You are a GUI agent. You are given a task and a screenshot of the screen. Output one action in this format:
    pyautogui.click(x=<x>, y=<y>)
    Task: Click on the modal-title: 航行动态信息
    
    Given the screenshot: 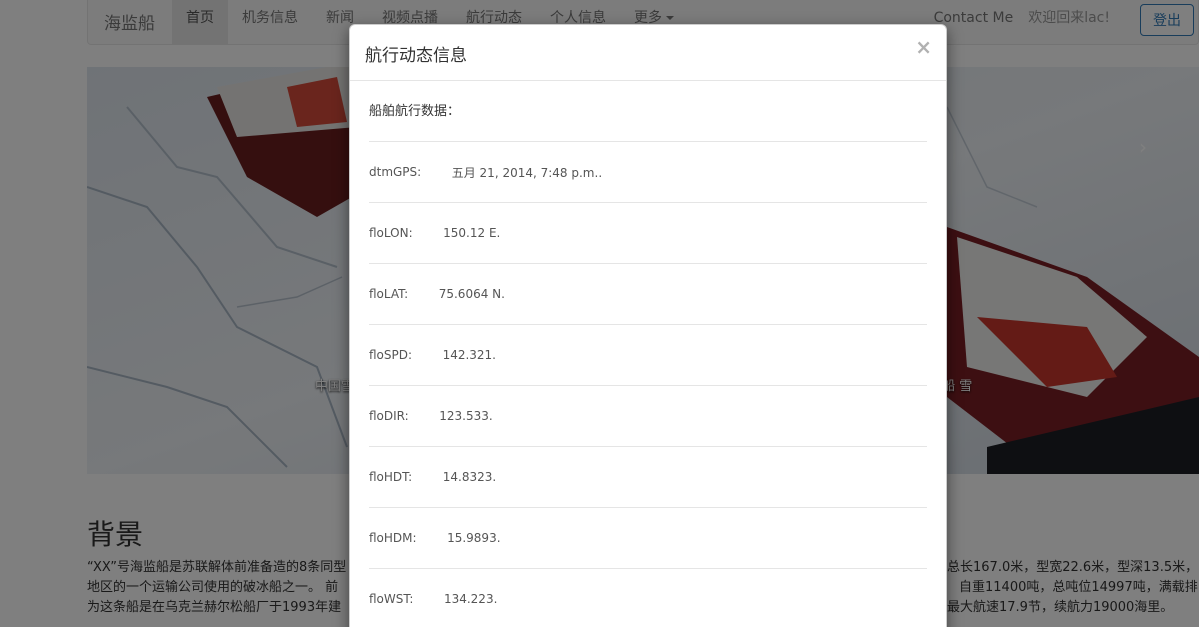 What is the action you would take?
    pyautogui.click(x=416, y=56)
    